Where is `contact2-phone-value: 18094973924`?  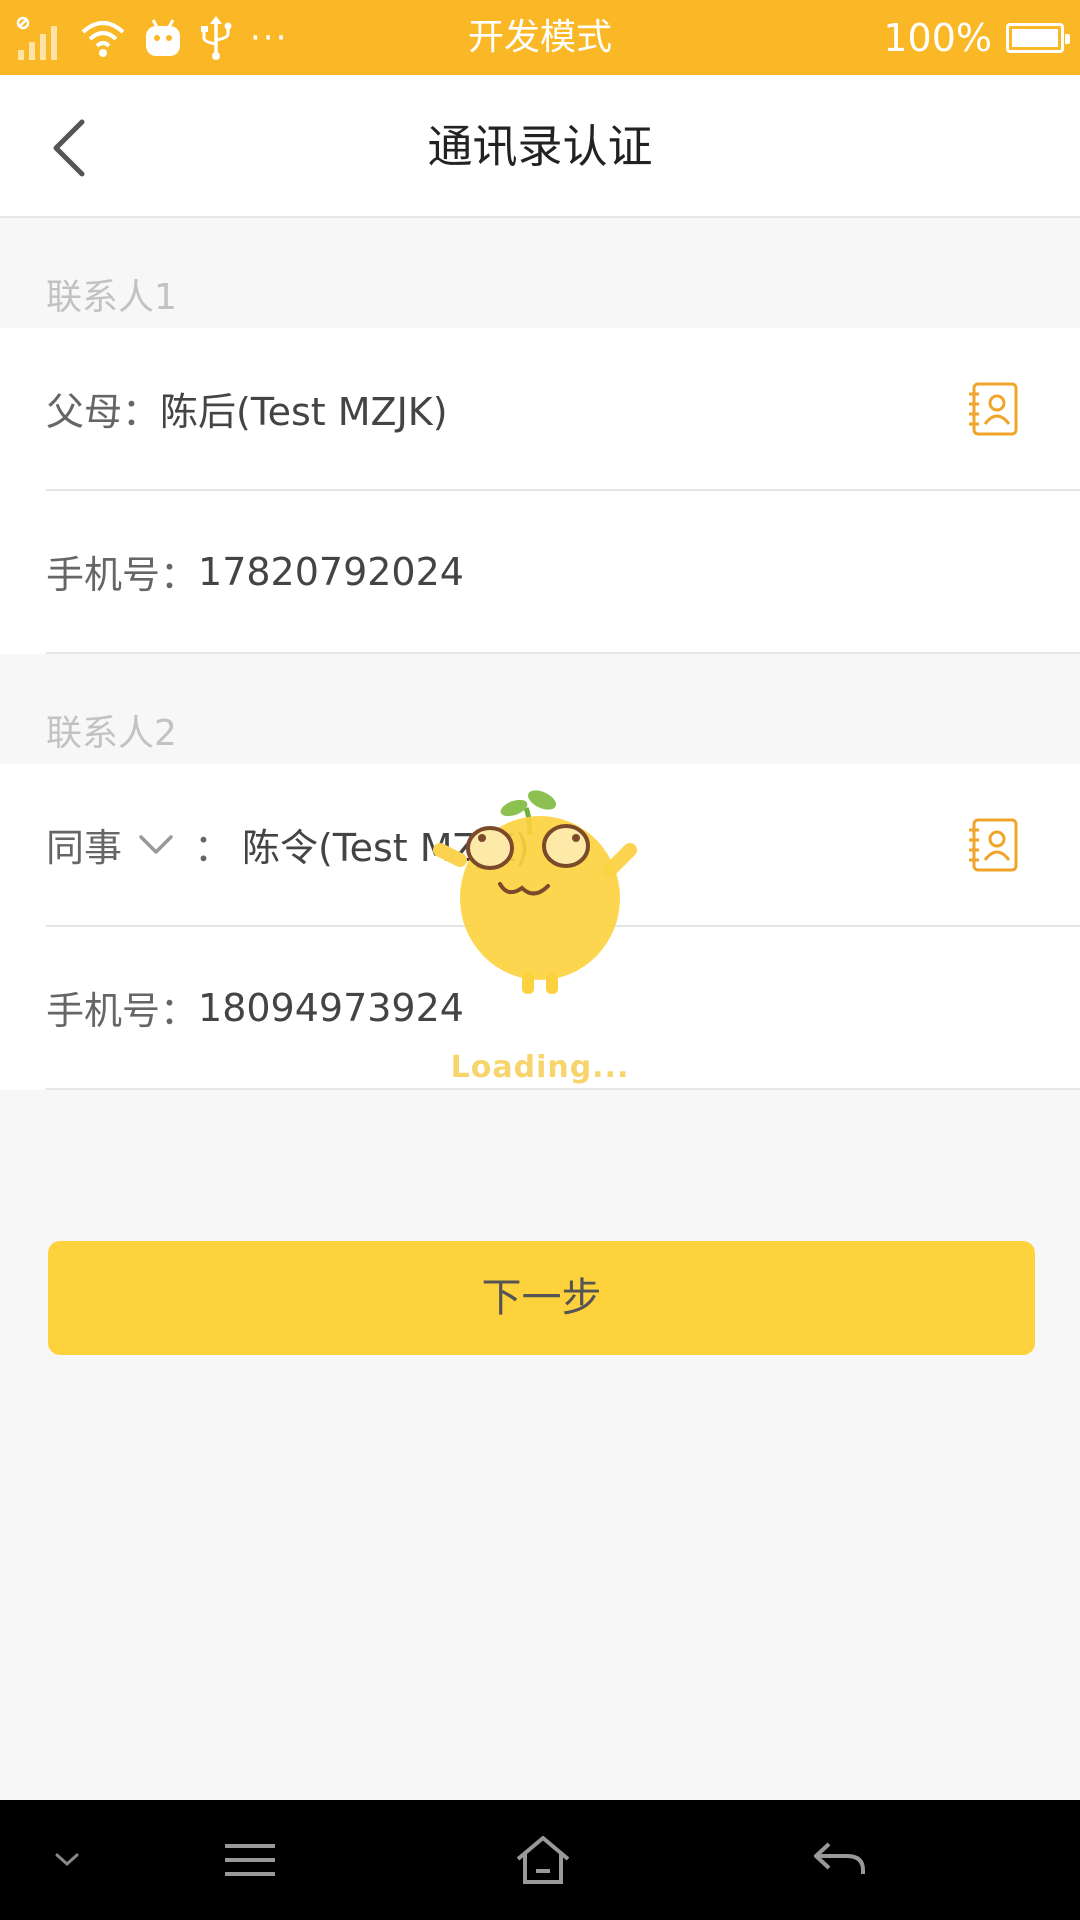 contact2-phone-value: 18094973924 is located at coordinates (331, 1007).